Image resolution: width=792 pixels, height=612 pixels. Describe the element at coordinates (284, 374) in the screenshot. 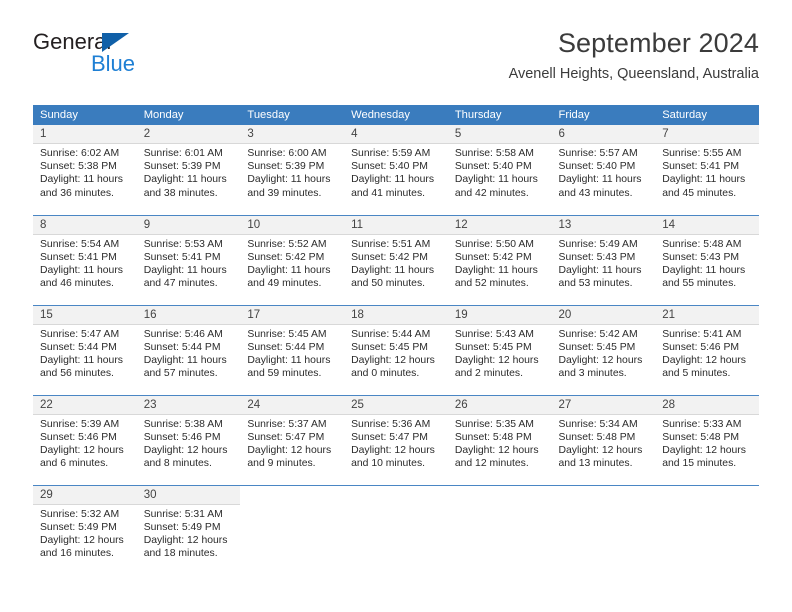

I see `daylight-line-2: and 59 minutes.` at that location.